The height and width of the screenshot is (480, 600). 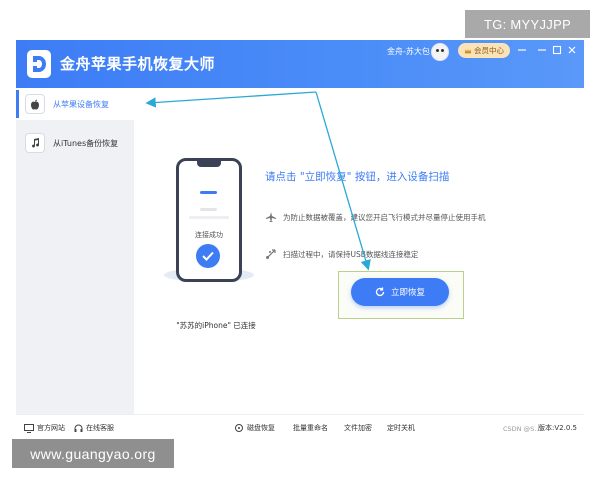 What do you see at coordinates (86, 143) in the screenshot?
I see `sidebar-item-label: 从iTunes备份恢复` at bounding box center [86, 143].